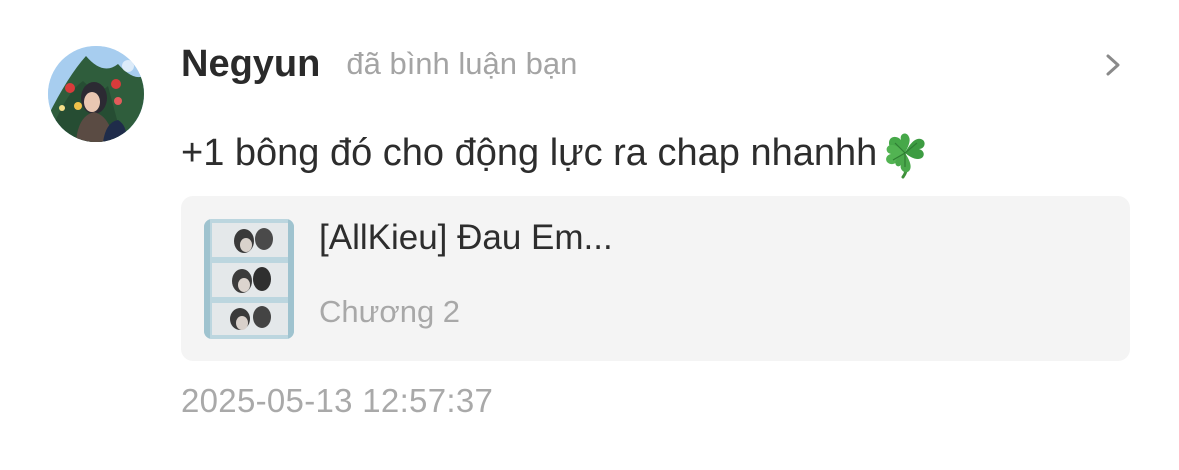 The width and height of the screenshot is (1179, 470). I want to click on story-cover-thumbnail, so click(249, 279).